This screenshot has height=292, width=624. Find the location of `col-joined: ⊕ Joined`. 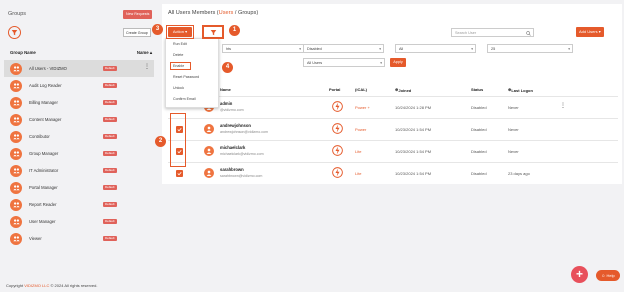

col-joined: ⊕ Joined is located at coordinates (403, 90).